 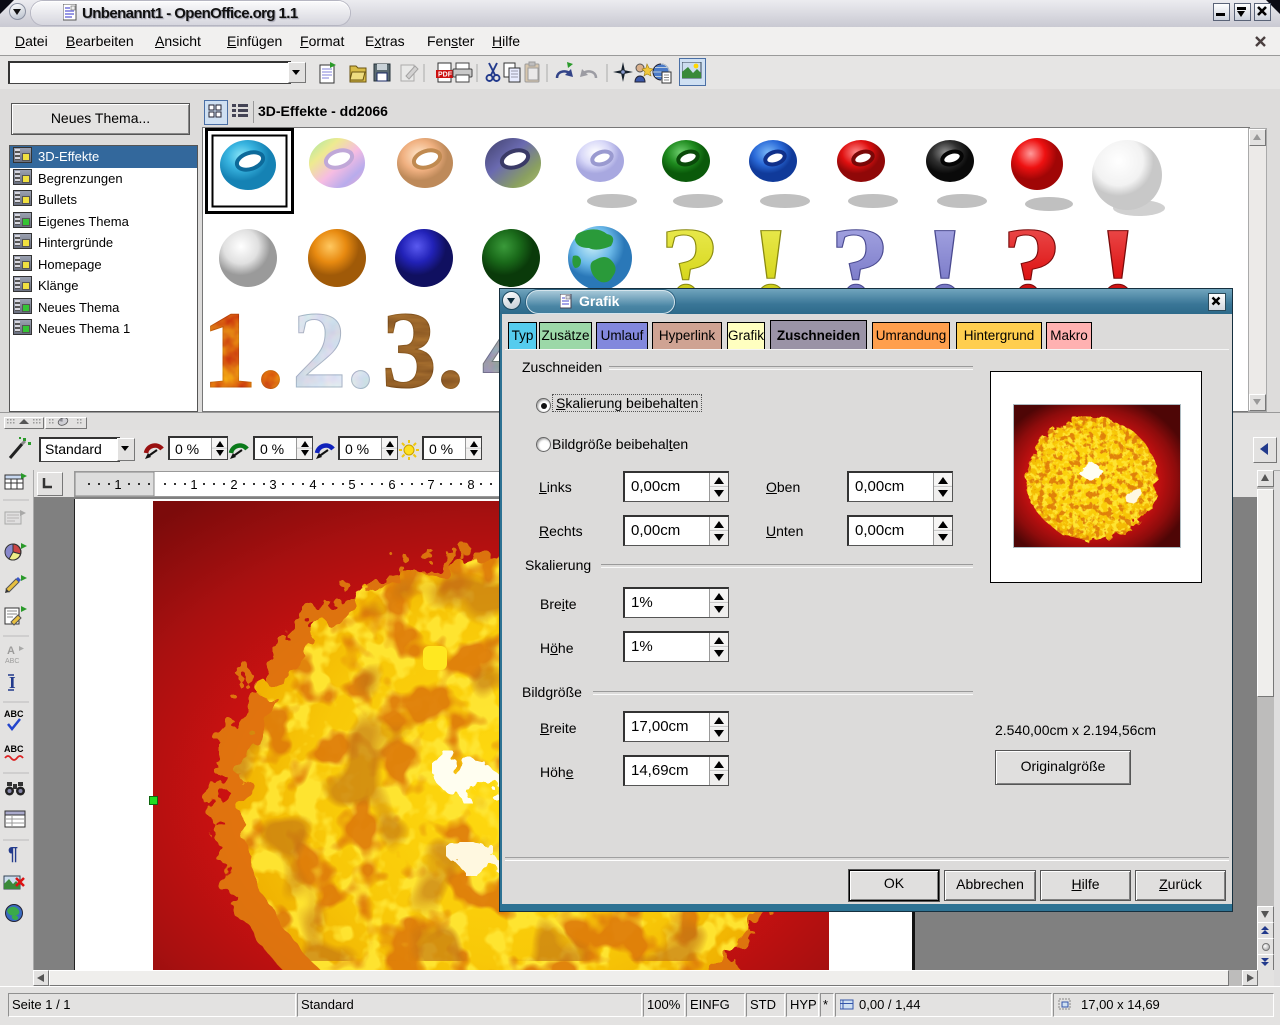 I want to click on svg-text: 7, so click(x=430, y=484).